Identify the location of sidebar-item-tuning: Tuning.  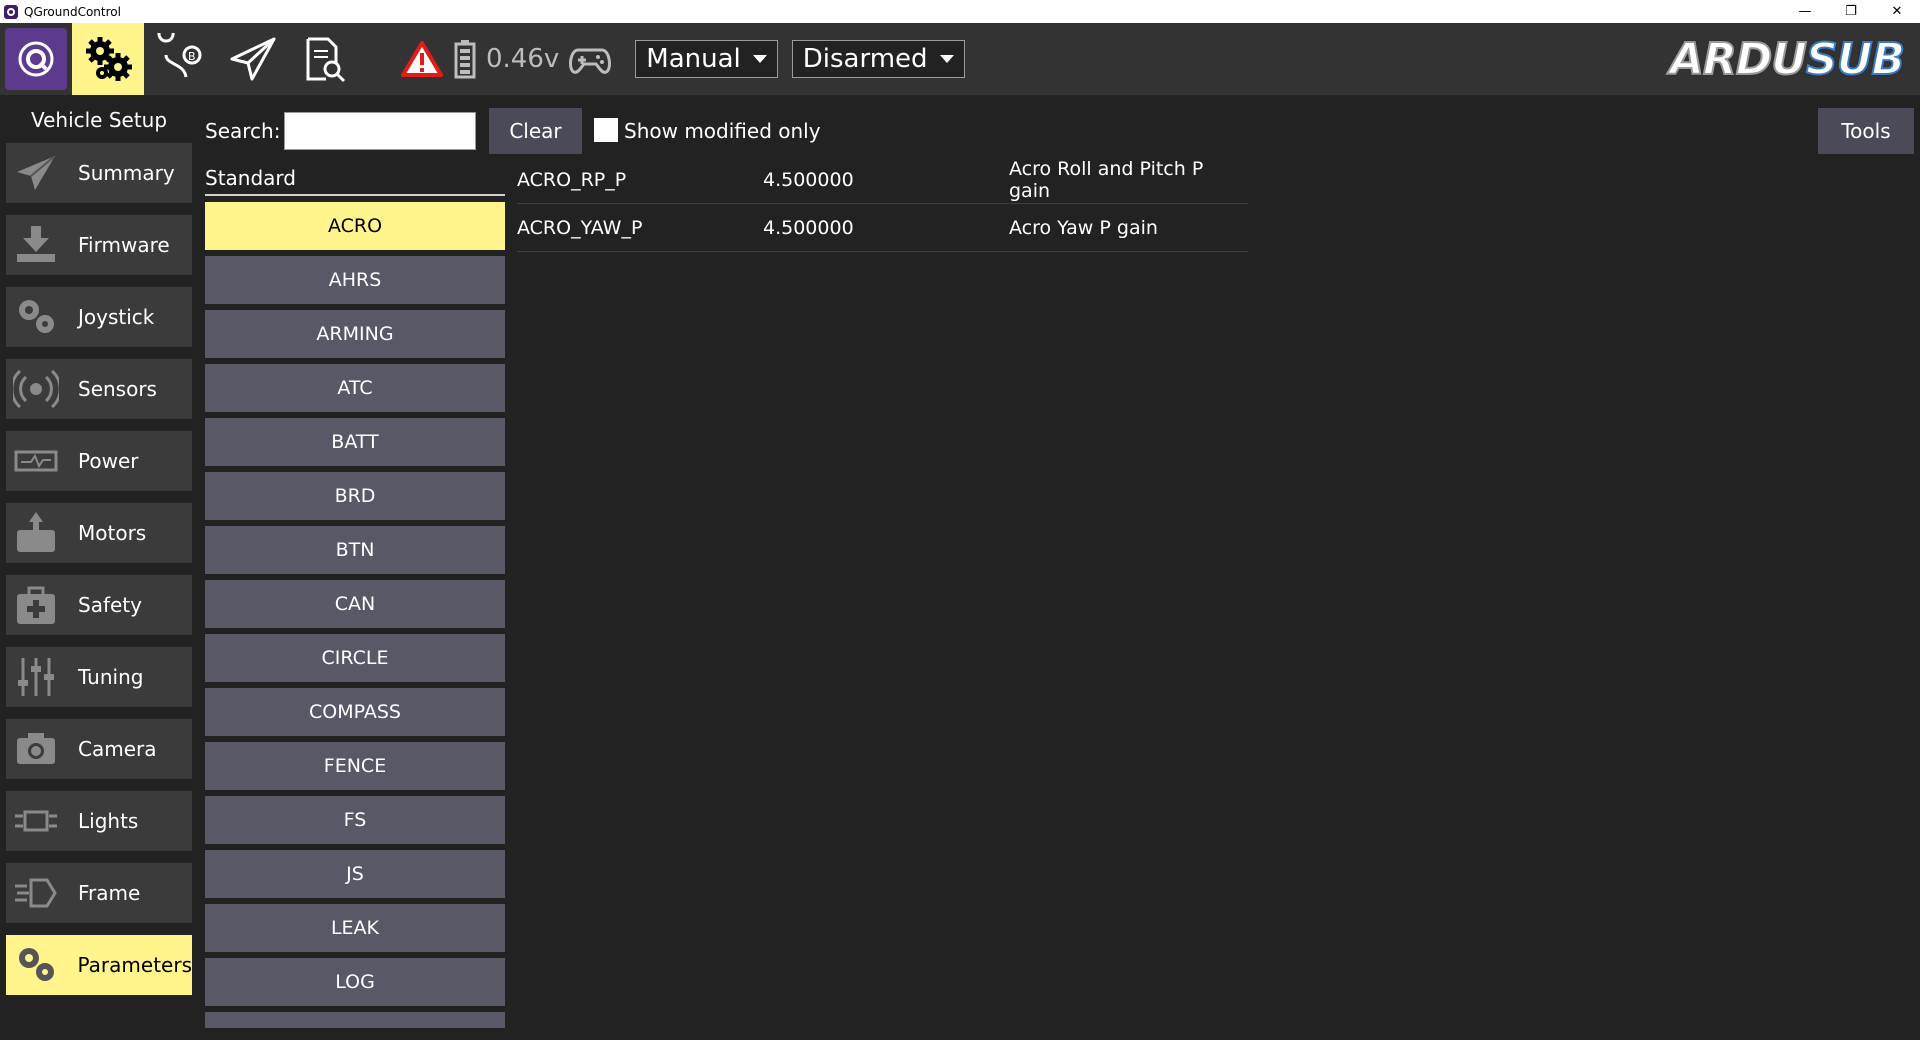
(99, 677).